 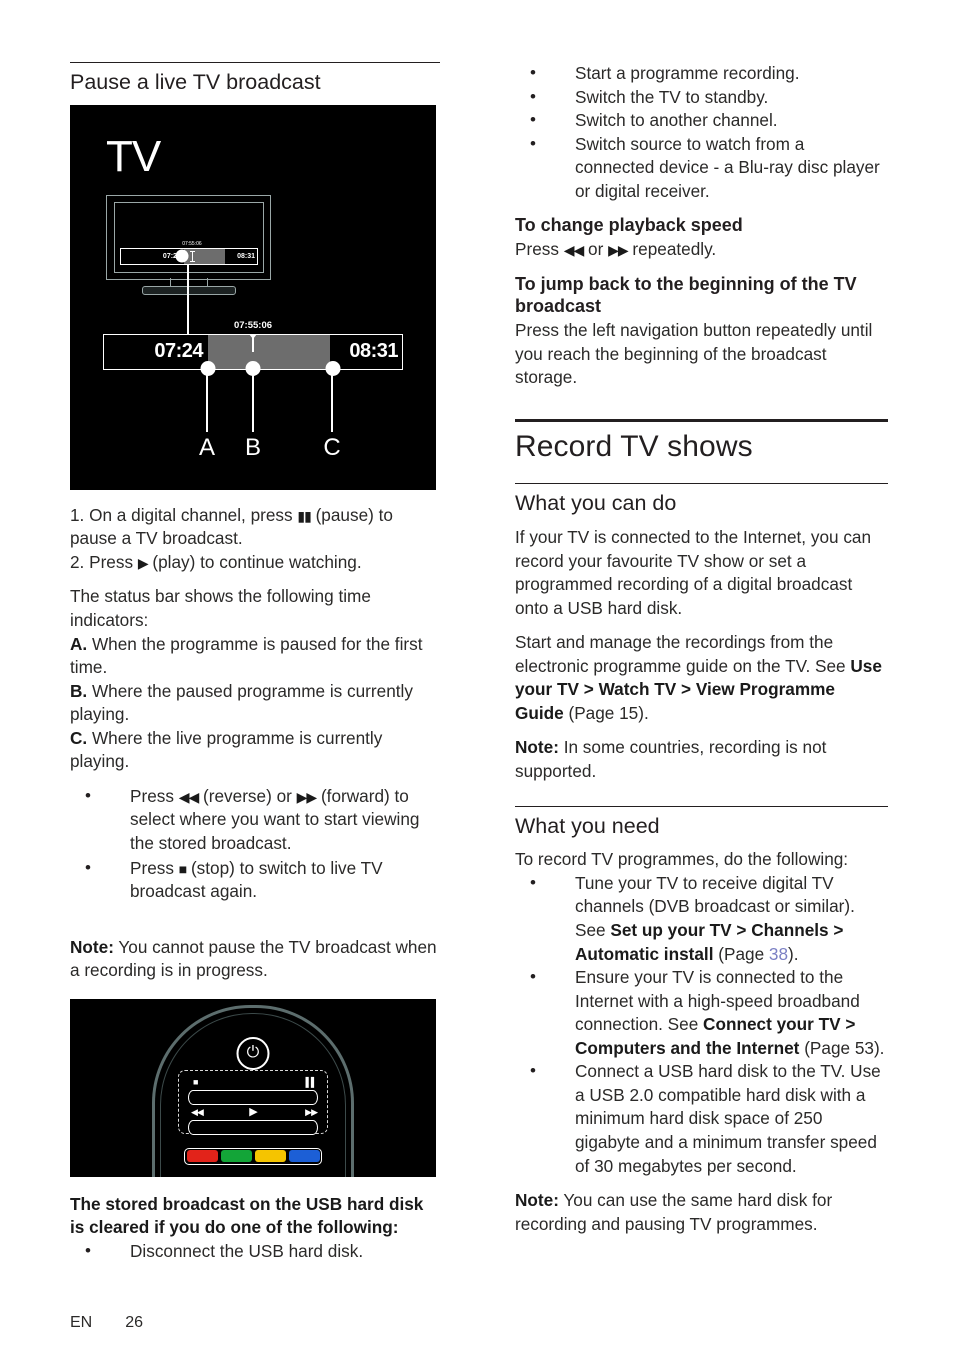 I want to click on figure-remote-control: ⏻ ■ ▐▐ ◀◀ ▶ ▶▶, so click(x=253, y=1087).